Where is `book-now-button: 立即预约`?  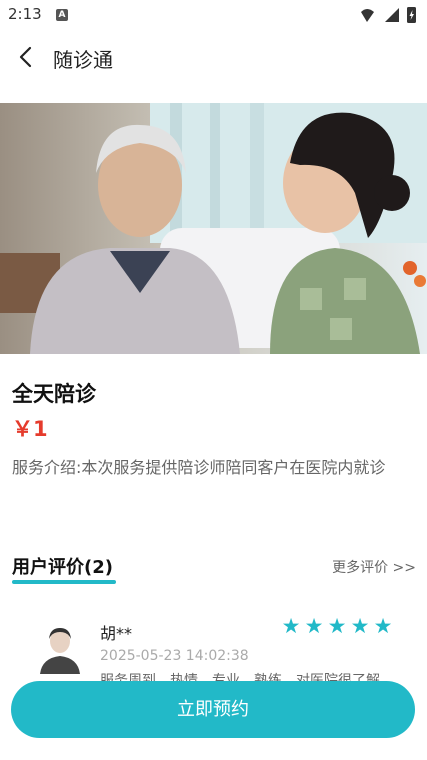 book-now-button: 立即预约 is located at coordinates (213, 709).